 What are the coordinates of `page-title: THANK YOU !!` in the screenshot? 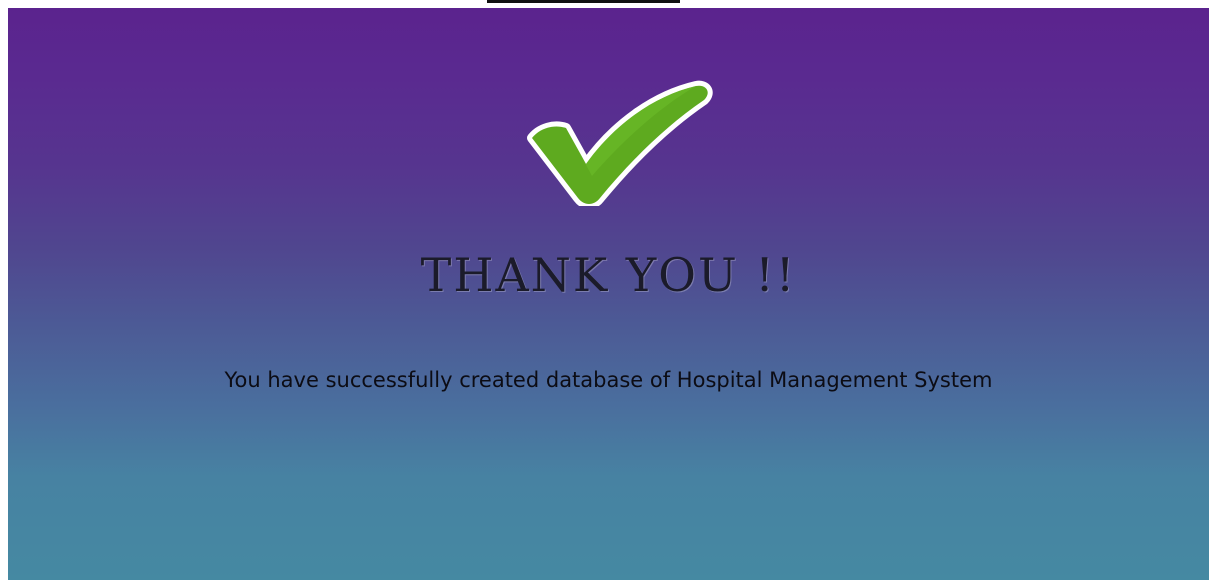 It's located at (608, 275).